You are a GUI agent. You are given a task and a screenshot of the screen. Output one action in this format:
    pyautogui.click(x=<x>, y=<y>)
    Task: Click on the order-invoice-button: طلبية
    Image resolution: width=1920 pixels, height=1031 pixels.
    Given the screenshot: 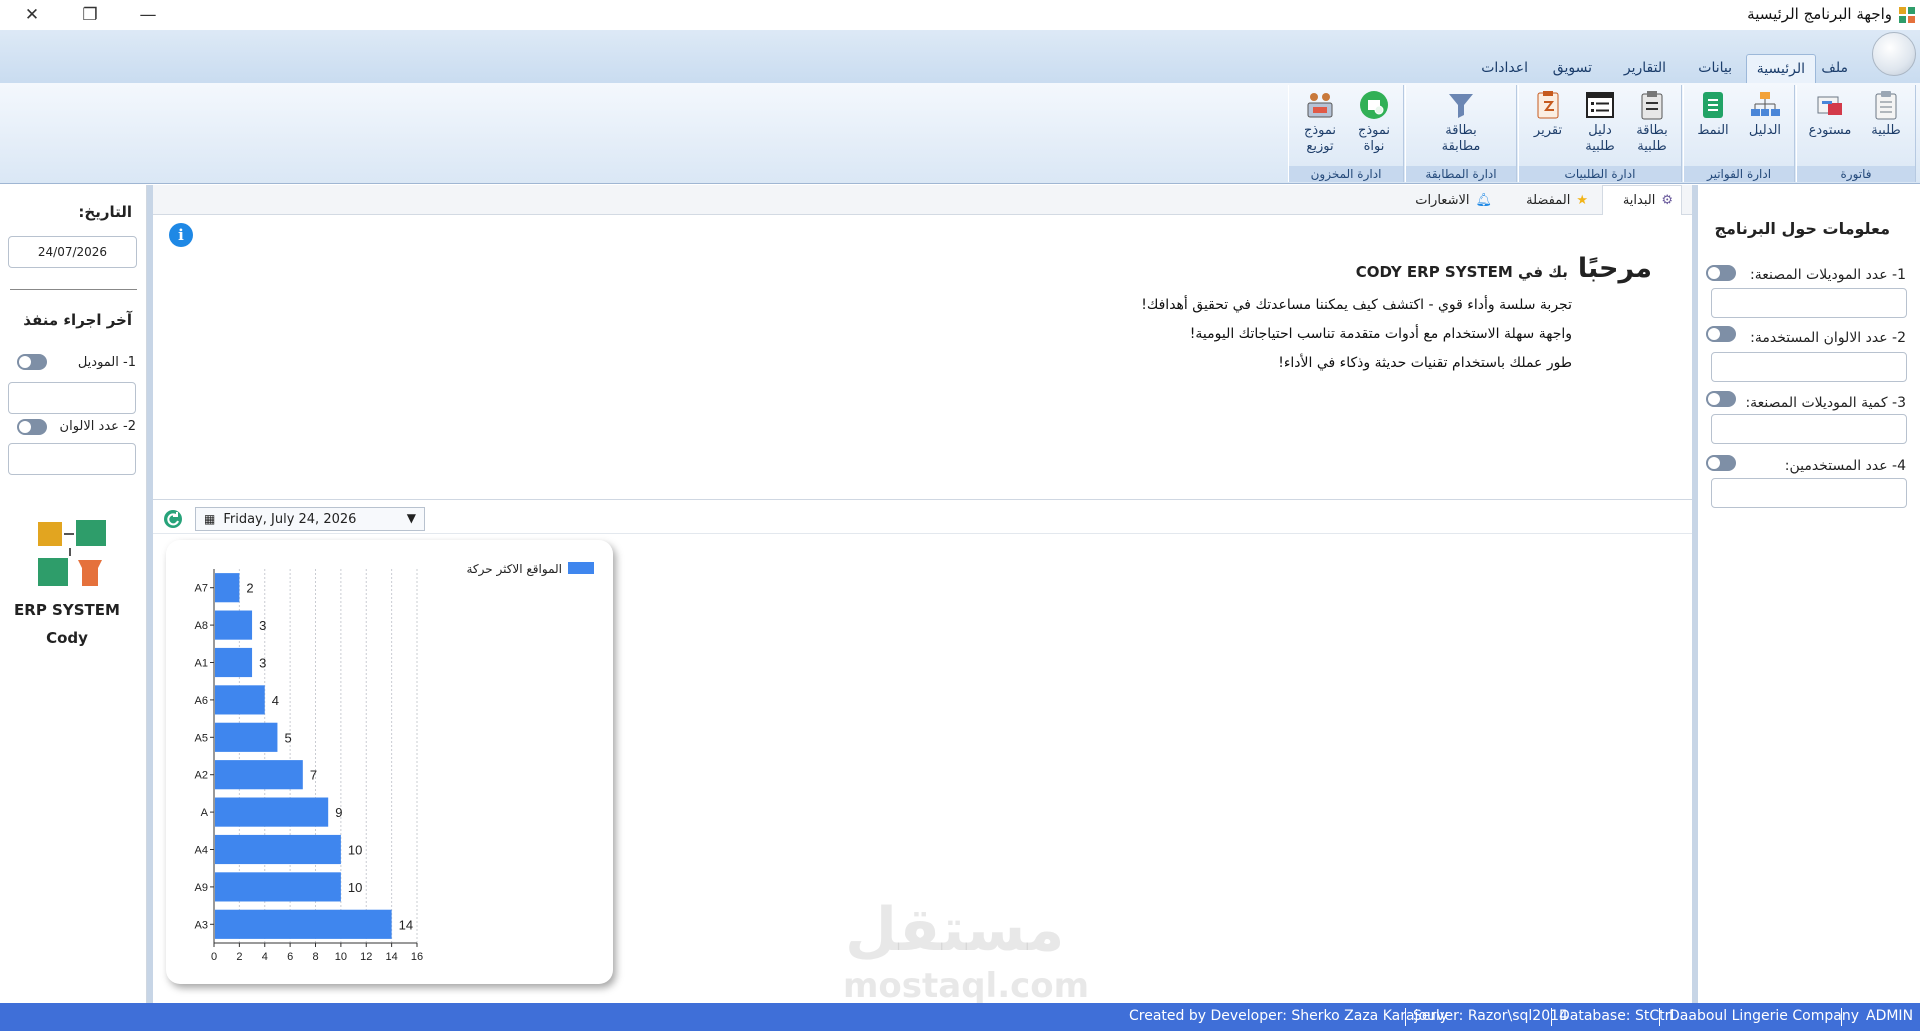 What is the action you would take?
    pyautogui.click(x=1886, y=126)
    